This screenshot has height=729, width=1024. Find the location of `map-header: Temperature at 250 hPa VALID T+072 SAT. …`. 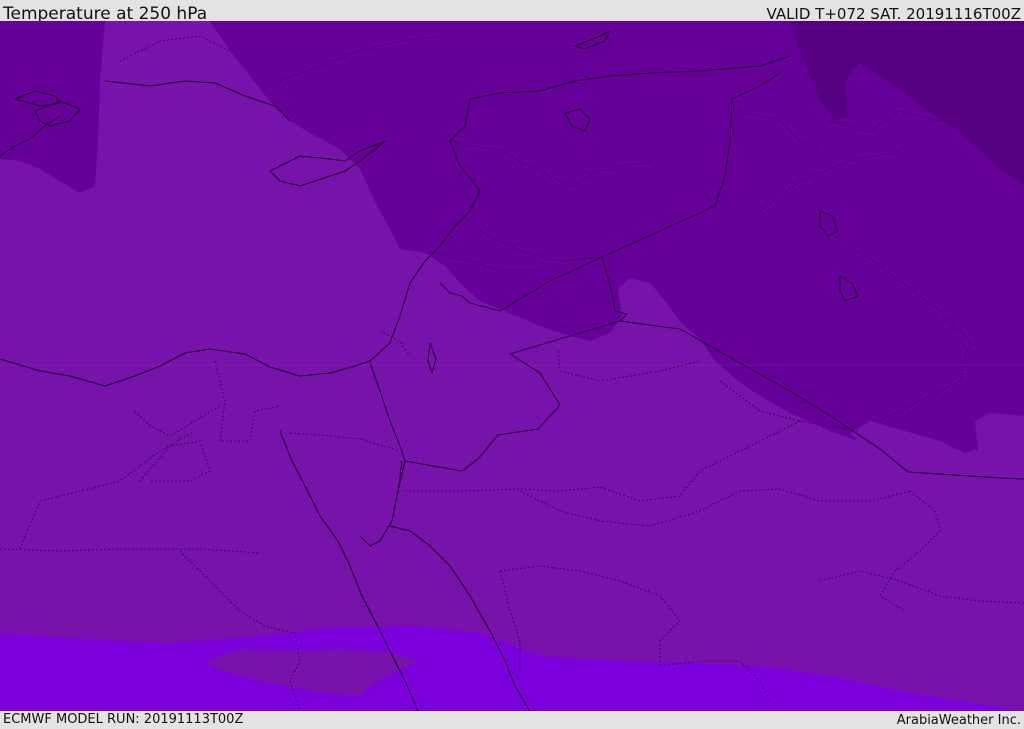

map-header: Temperature at 250 hPa VALID T+072 SAT. … is located at coordinates (512, 12).